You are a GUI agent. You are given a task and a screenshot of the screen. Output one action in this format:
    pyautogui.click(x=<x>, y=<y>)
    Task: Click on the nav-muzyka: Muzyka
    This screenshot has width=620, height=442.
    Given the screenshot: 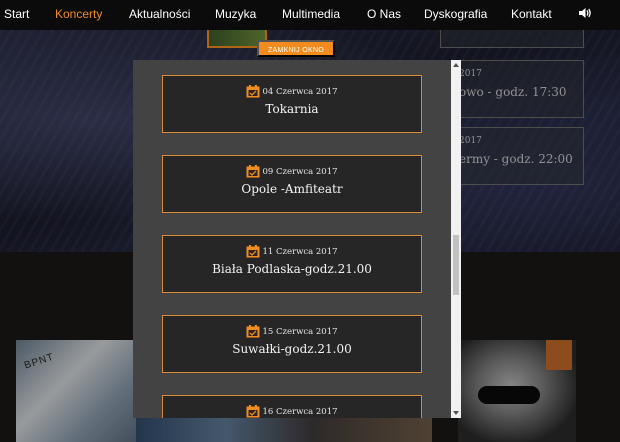 What is the action you would take?
    pyautogui.click(x=235, y=14)
    